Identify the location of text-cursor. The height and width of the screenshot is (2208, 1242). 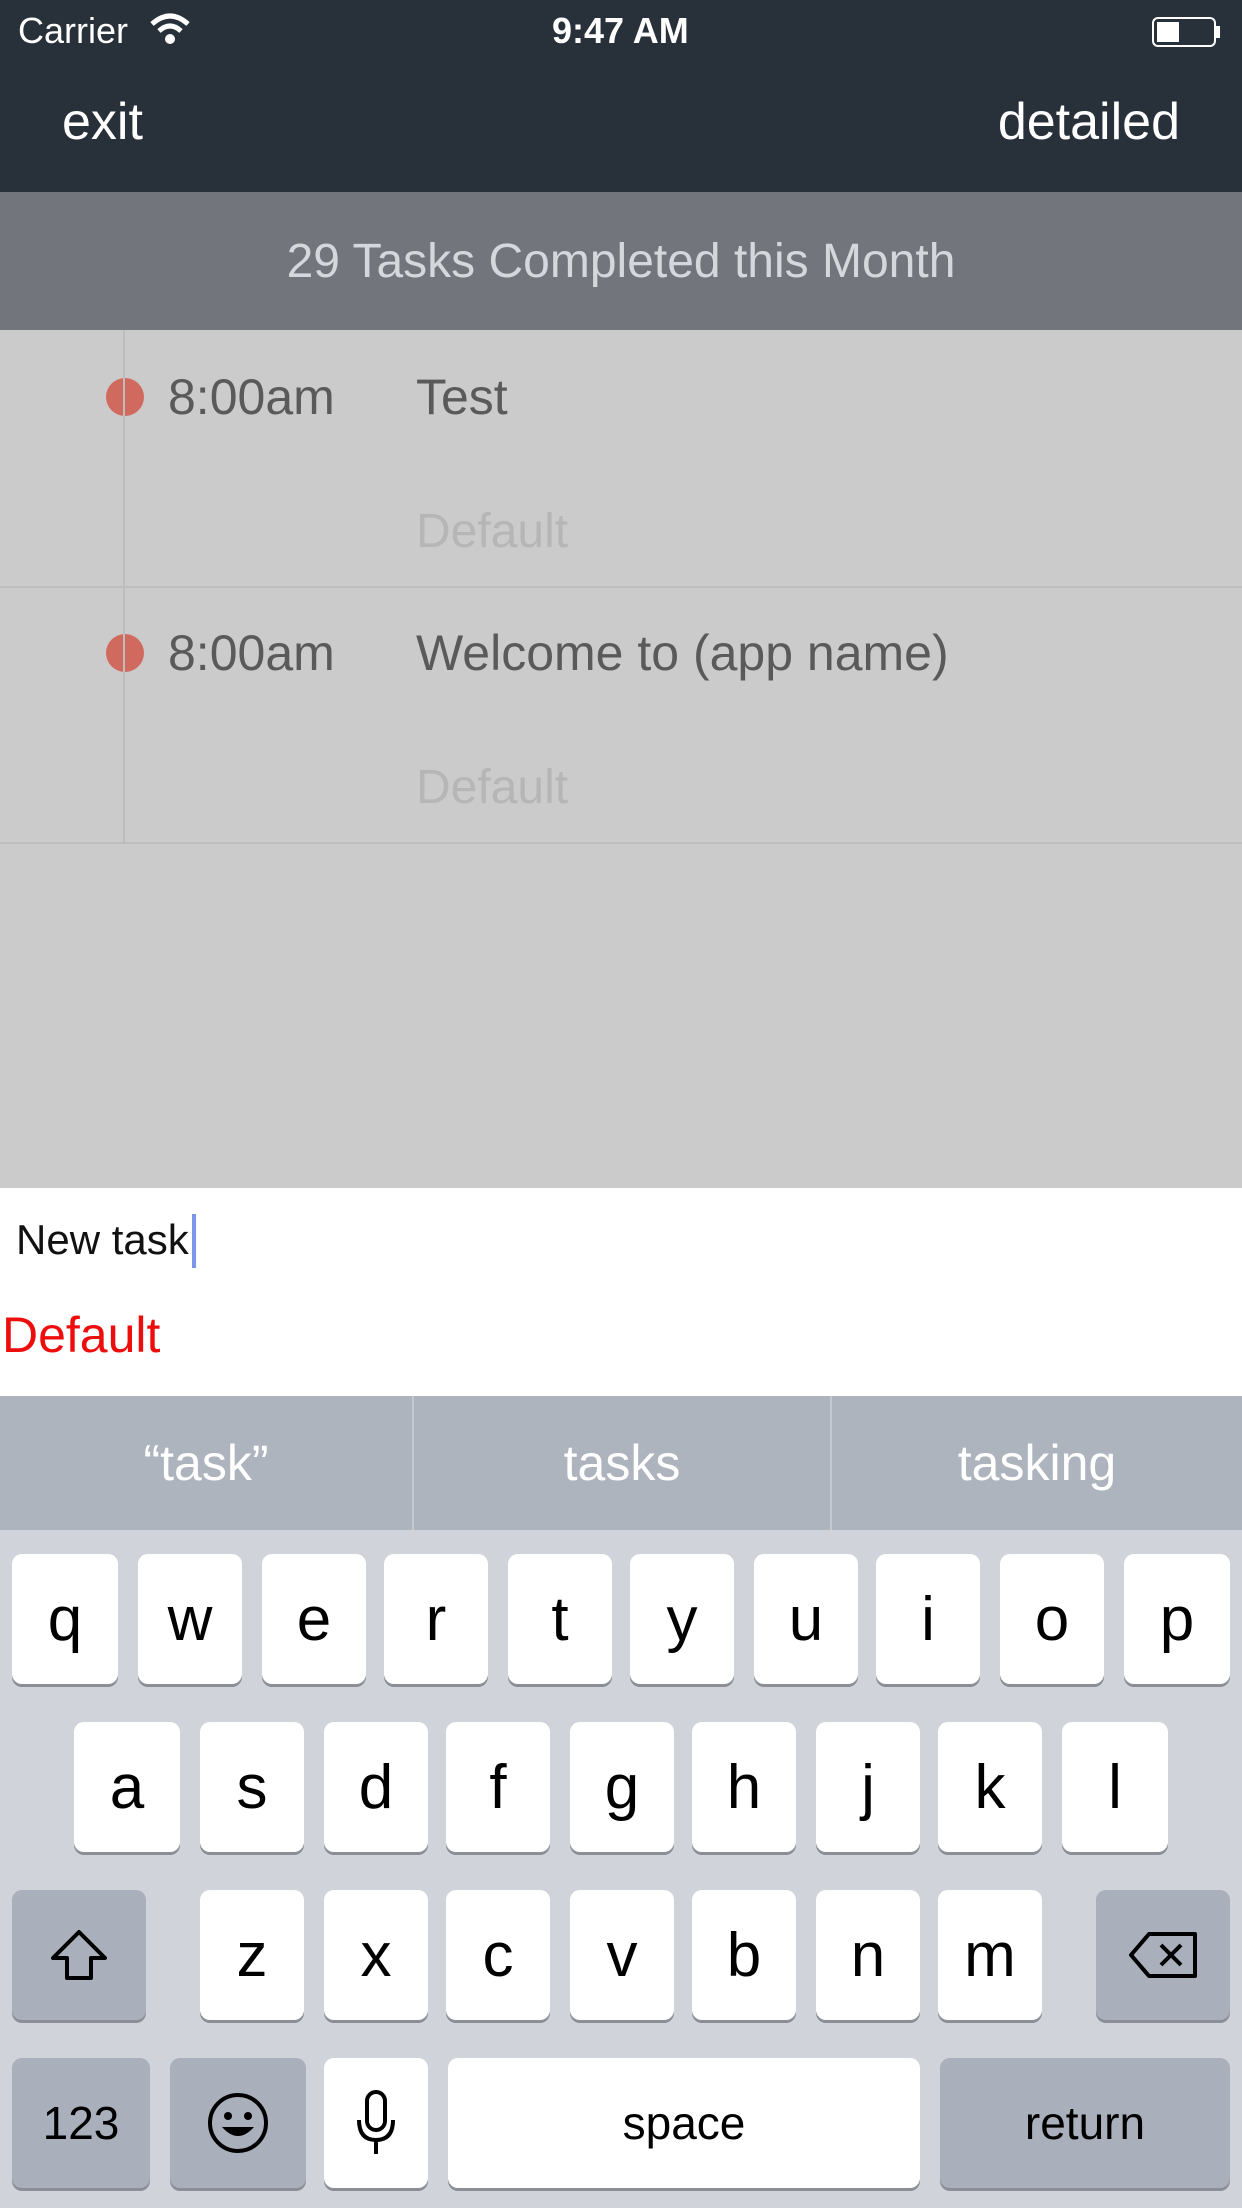
(194, 1241).